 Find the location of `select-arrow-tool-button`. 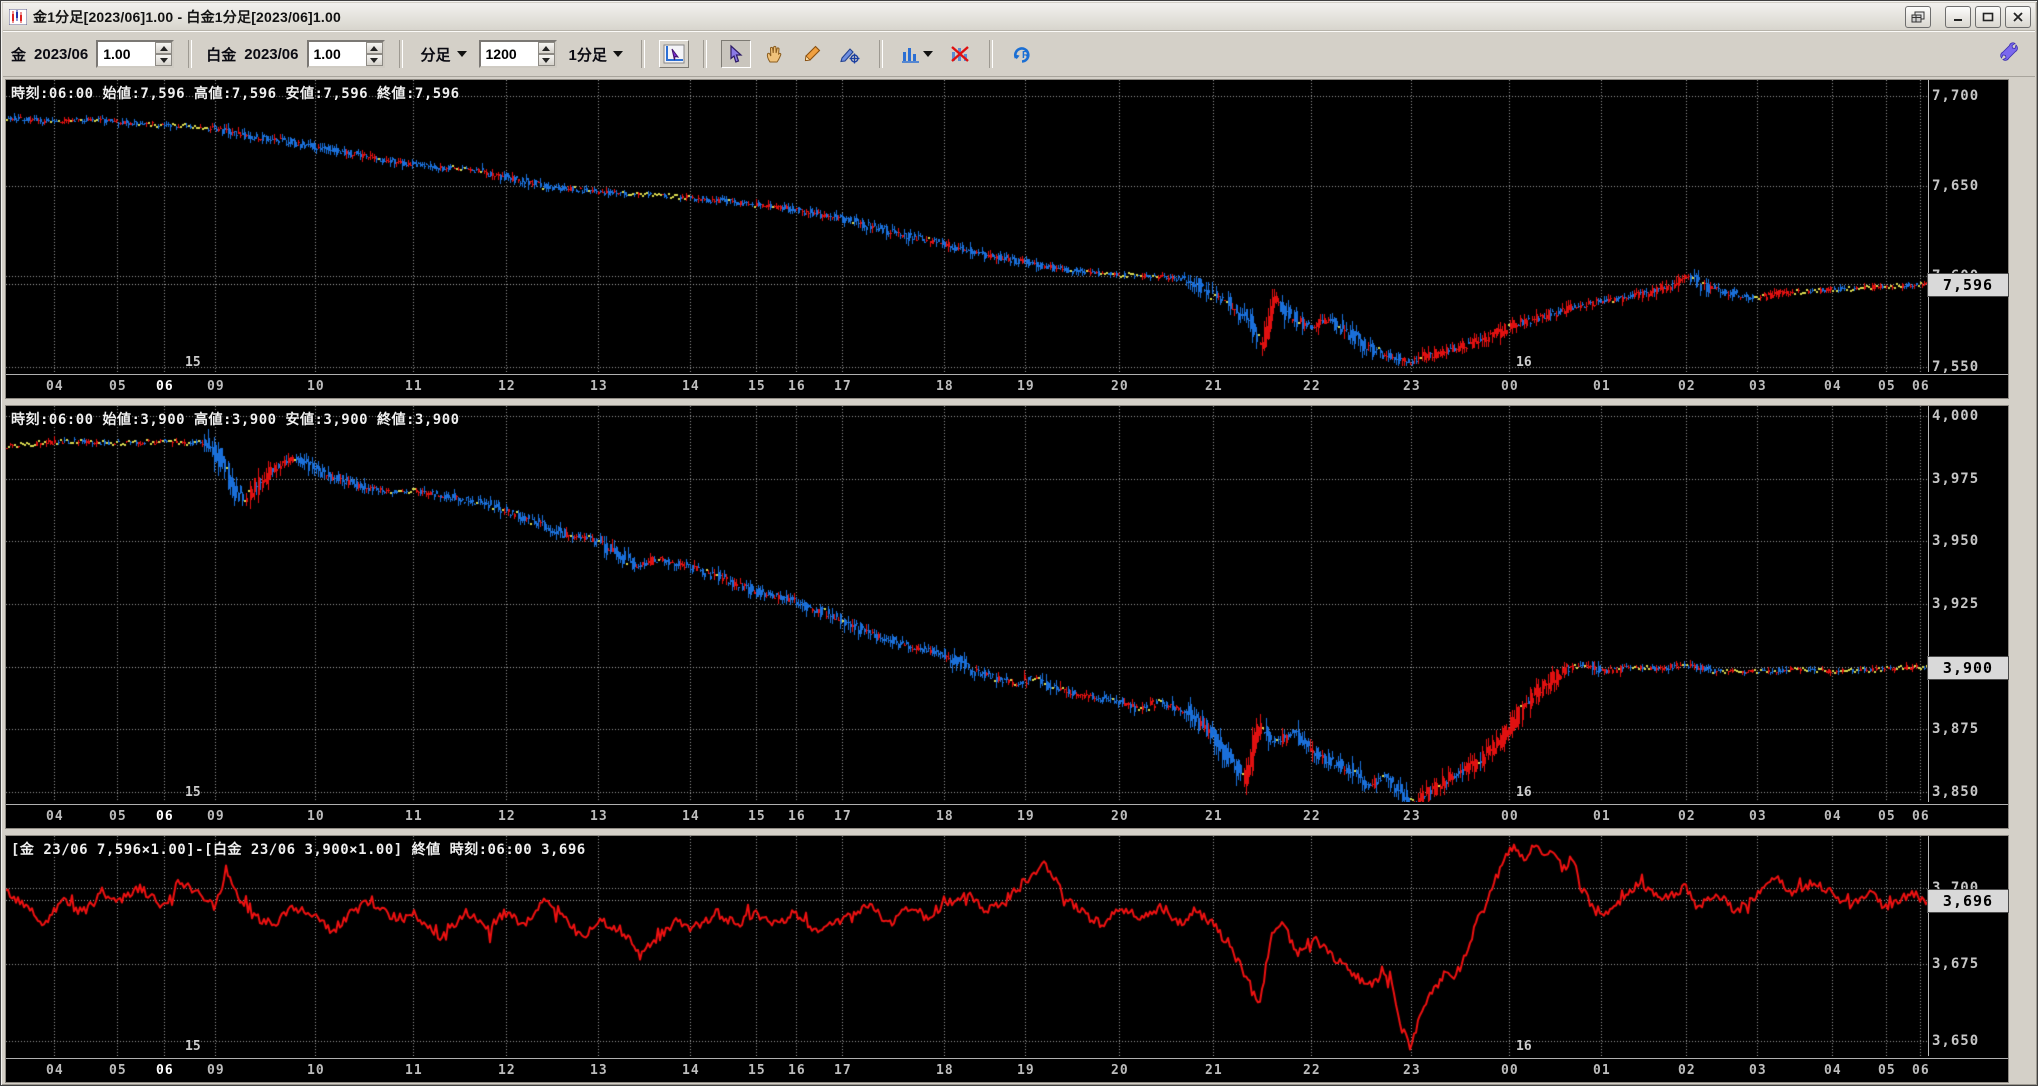

select-arrow-tool-button is located at coordinates (735, 54).